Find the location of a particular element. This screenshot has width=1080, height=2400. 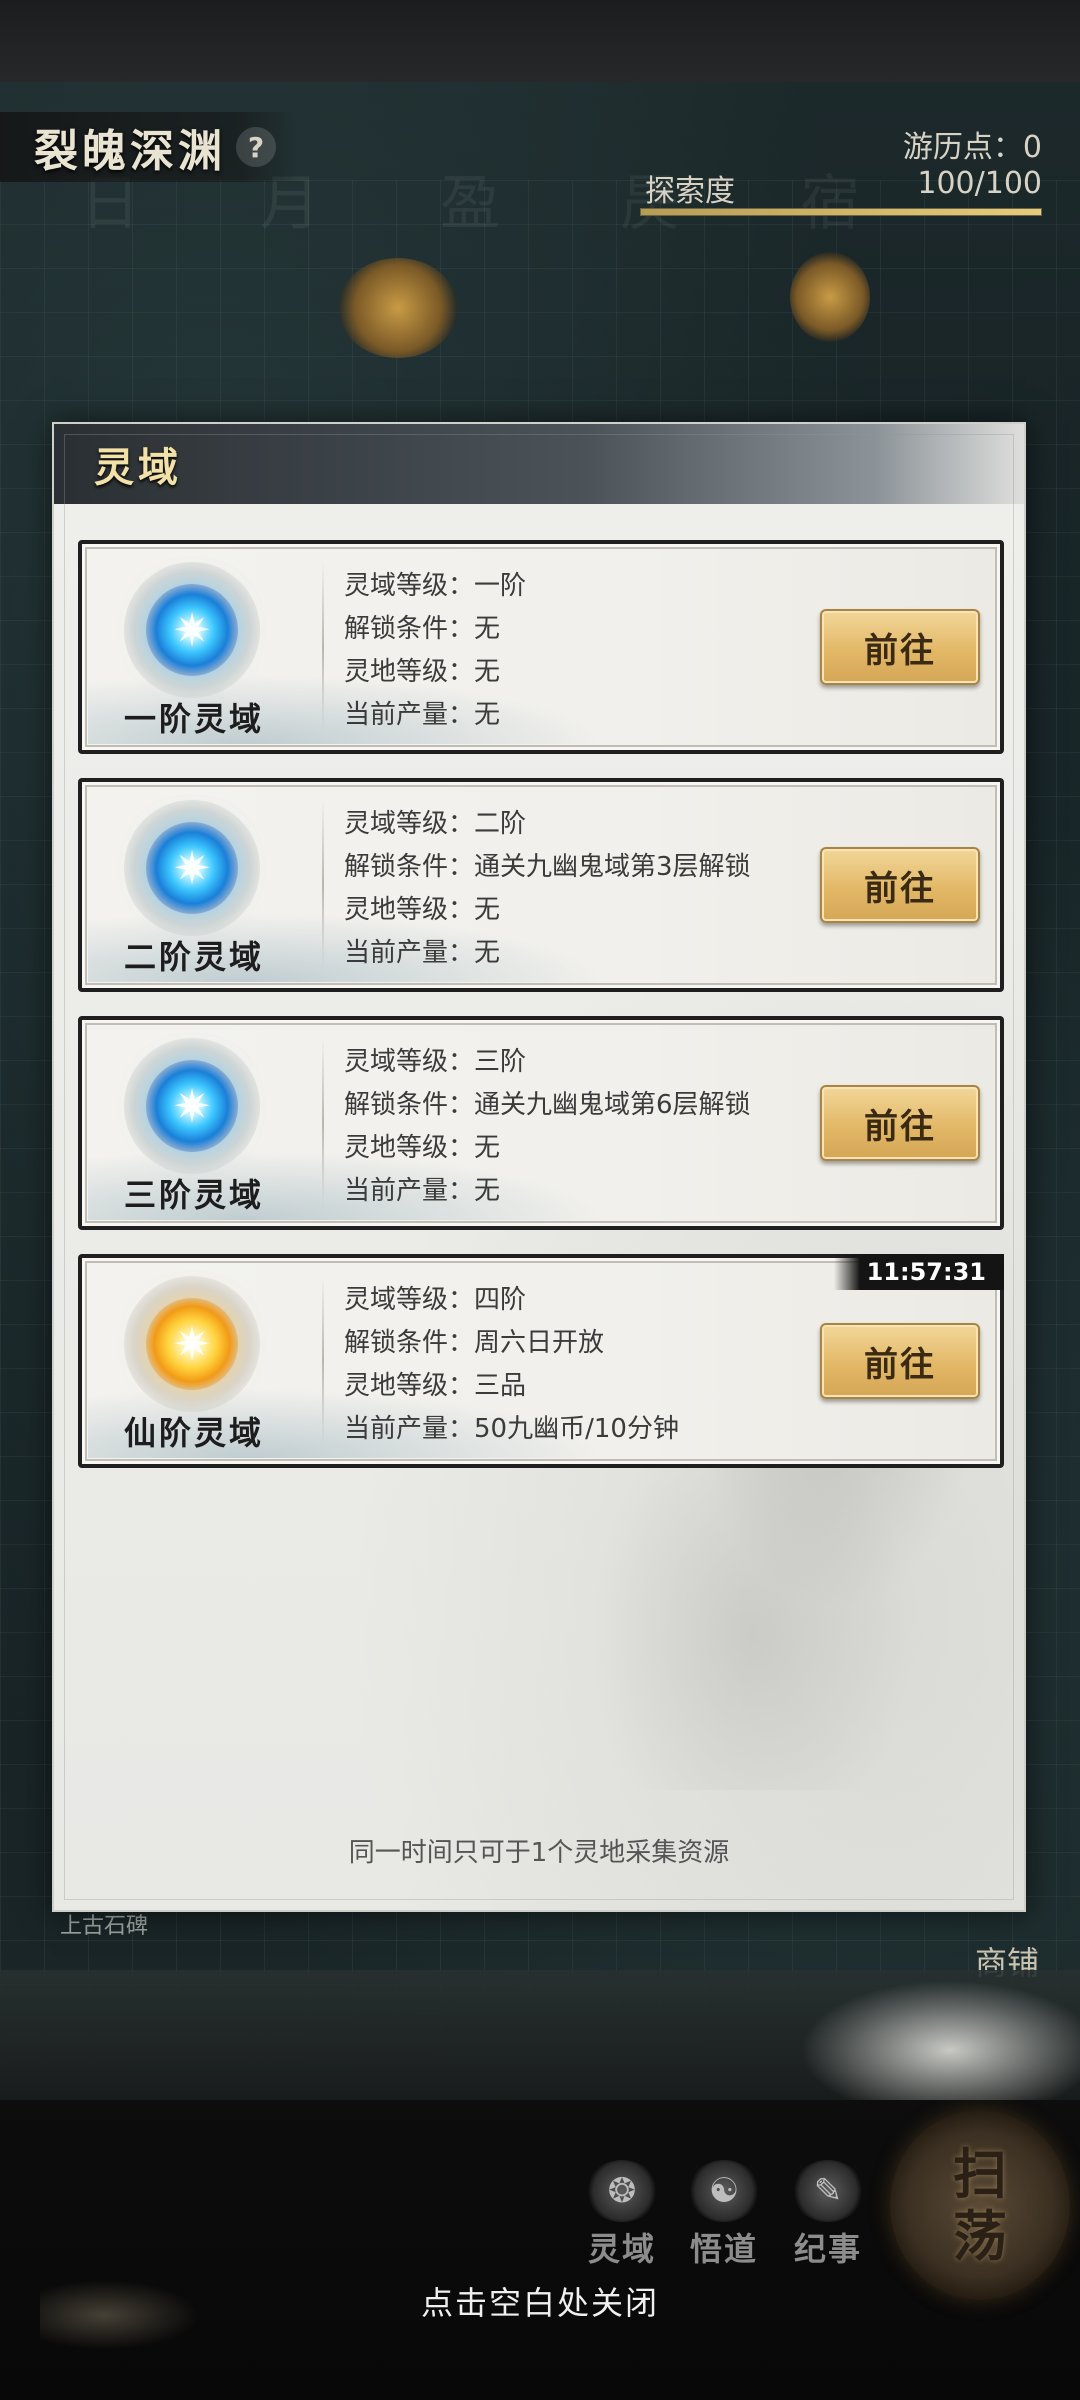

nav-label: 灵域 is located at coordinates (621, 2249).